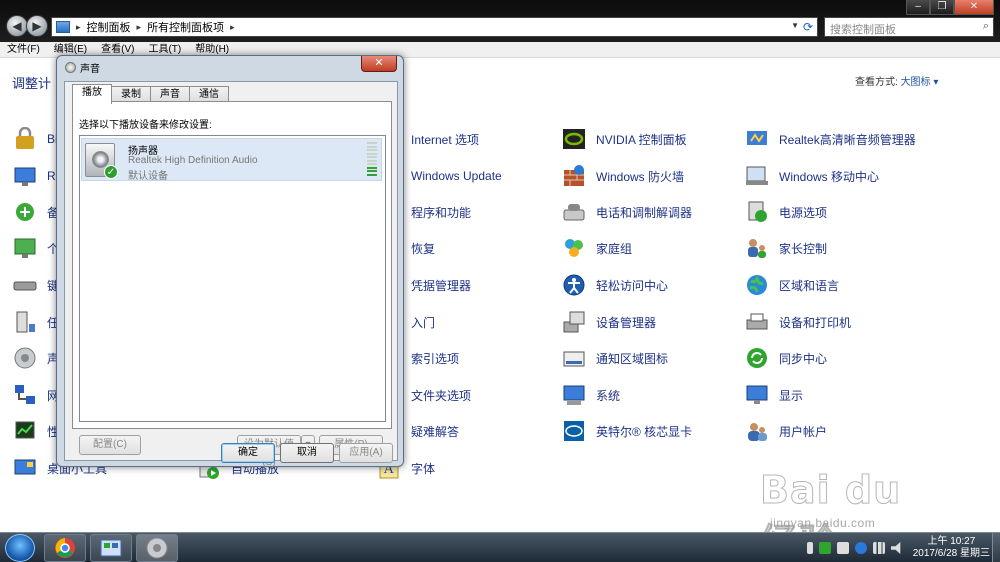 This screenshot has height=562, width=1000. Describe the element at coordinates (441, 212) in the screenshot. I see `cp-item-programs-features: 程序和功能` at that location.